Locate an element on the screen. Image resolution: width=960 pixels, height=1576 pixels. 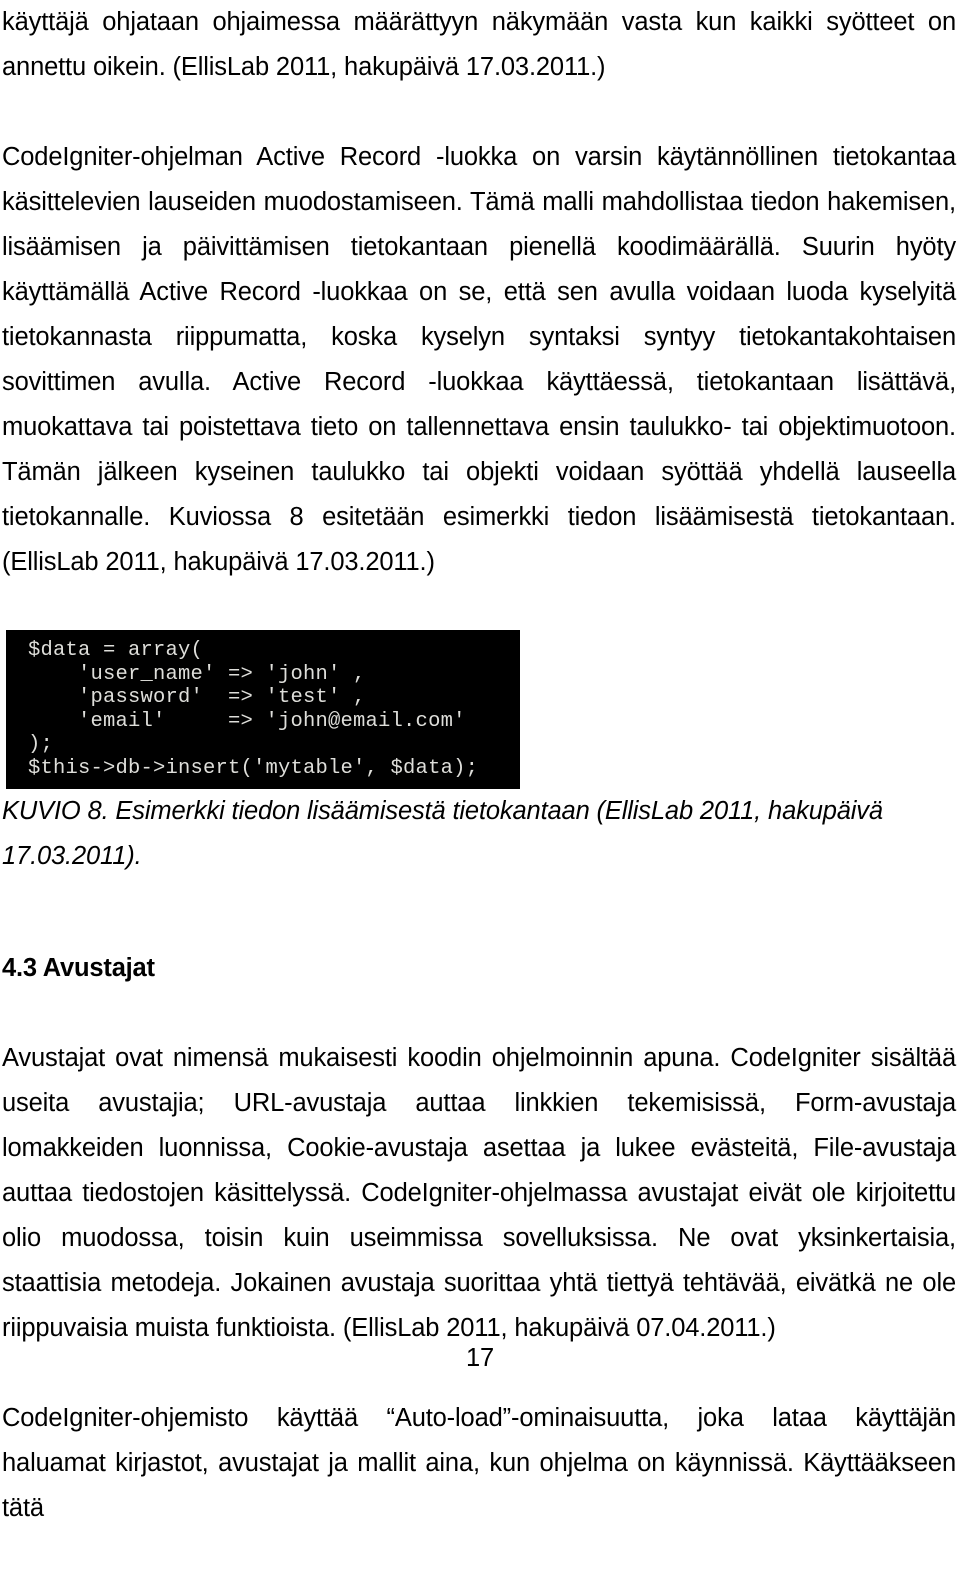
figure-caption-second-line: 17.03.2011). is located at coordinates (72, 856).